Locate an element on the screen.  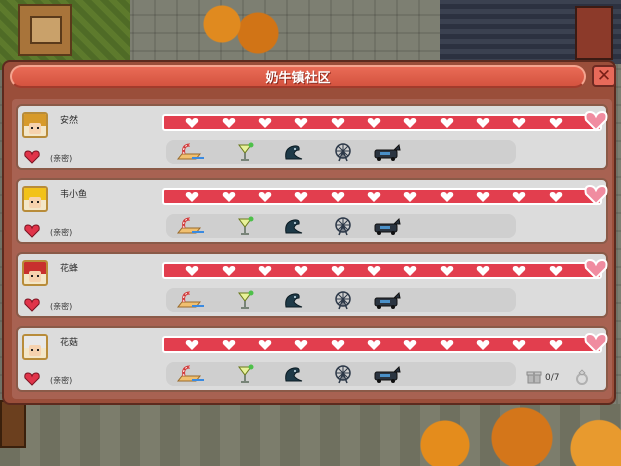
character-row: 安然 (亲密) is located at coordinates (312, 137).